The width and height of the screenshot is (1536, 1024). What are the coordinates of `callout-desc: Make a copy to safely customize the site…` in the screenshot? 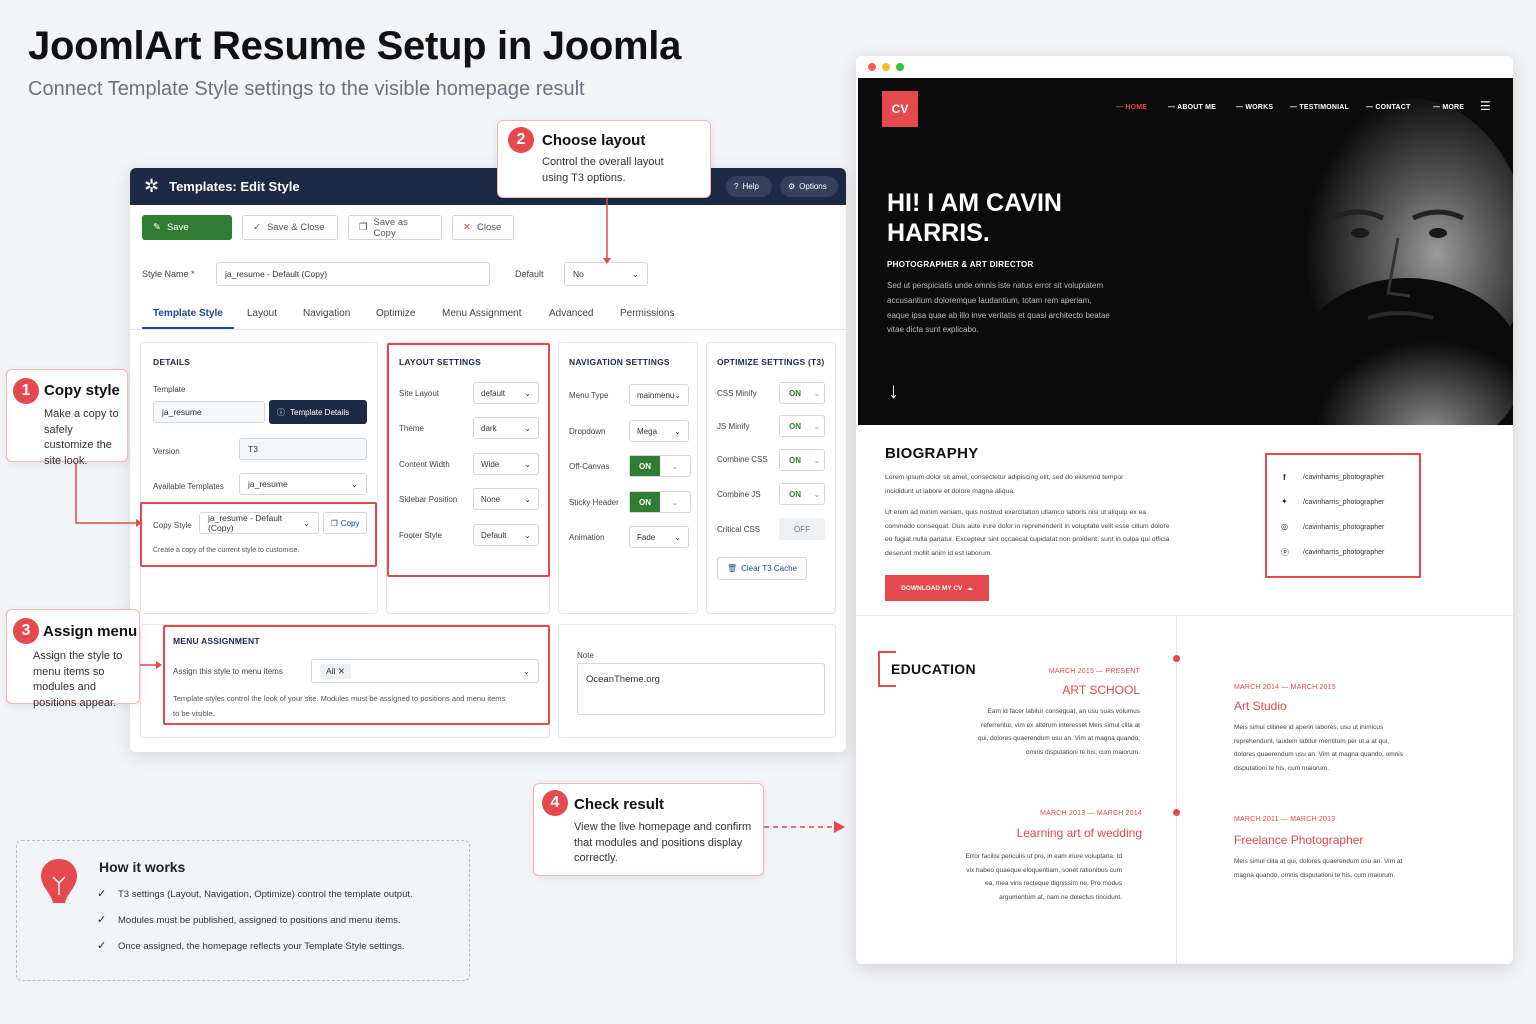 It's located at (81, 437).